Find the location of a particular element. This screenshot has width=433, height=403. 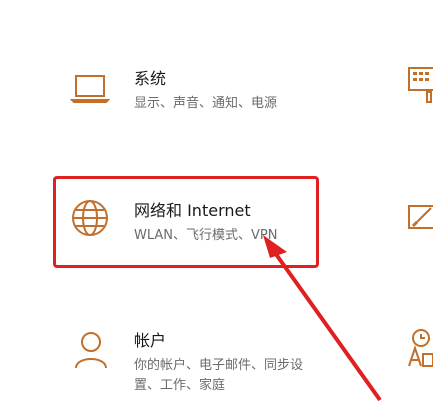

time-language-icon is located at coordinates (419, 346).